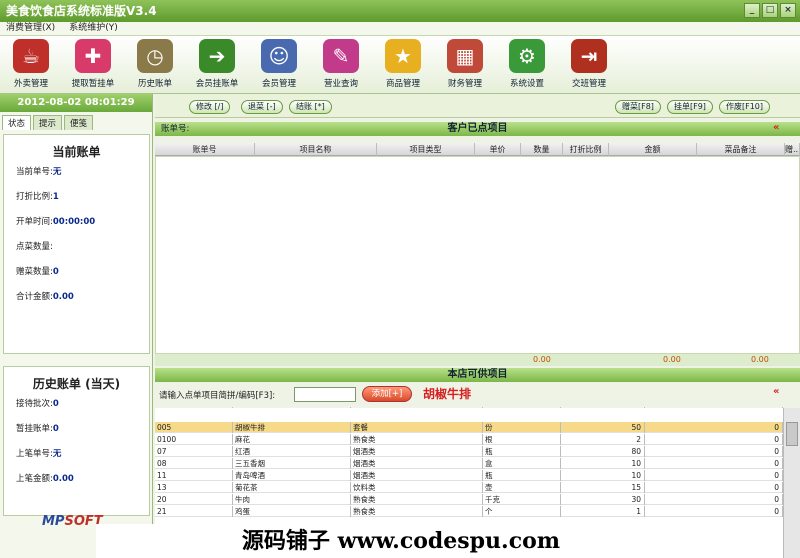  I want to click on table-row: 11 青岛啤酒 烟酒类瓶 10 0, so click(469, 475).